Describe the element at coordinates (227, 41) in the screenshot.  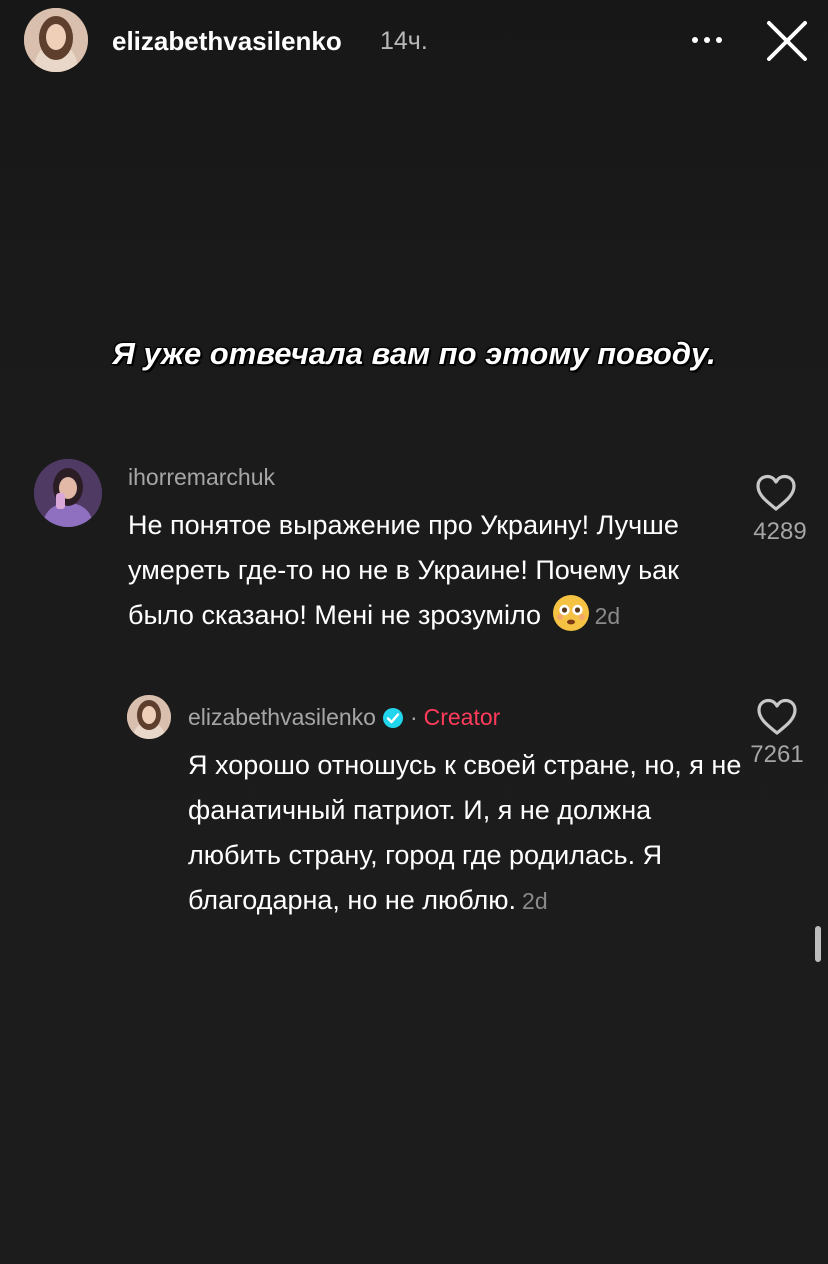
I see `header-username: elizabethvasilenko` at that location.